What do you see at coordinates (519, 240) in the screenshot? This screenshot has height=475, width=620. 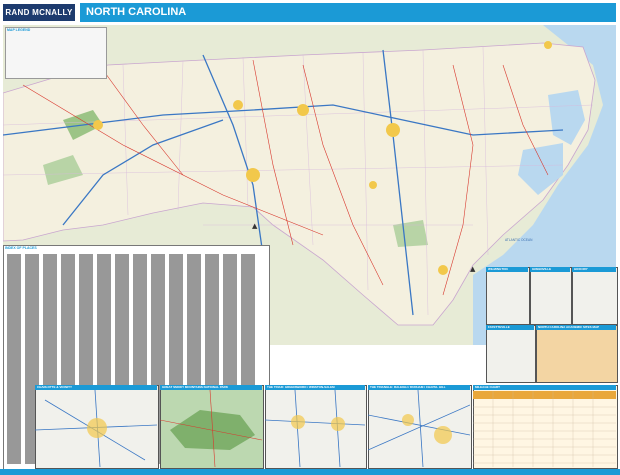 I see `ocean-label: ATLANTIC OCEAN` at bounding box center [519, 240].